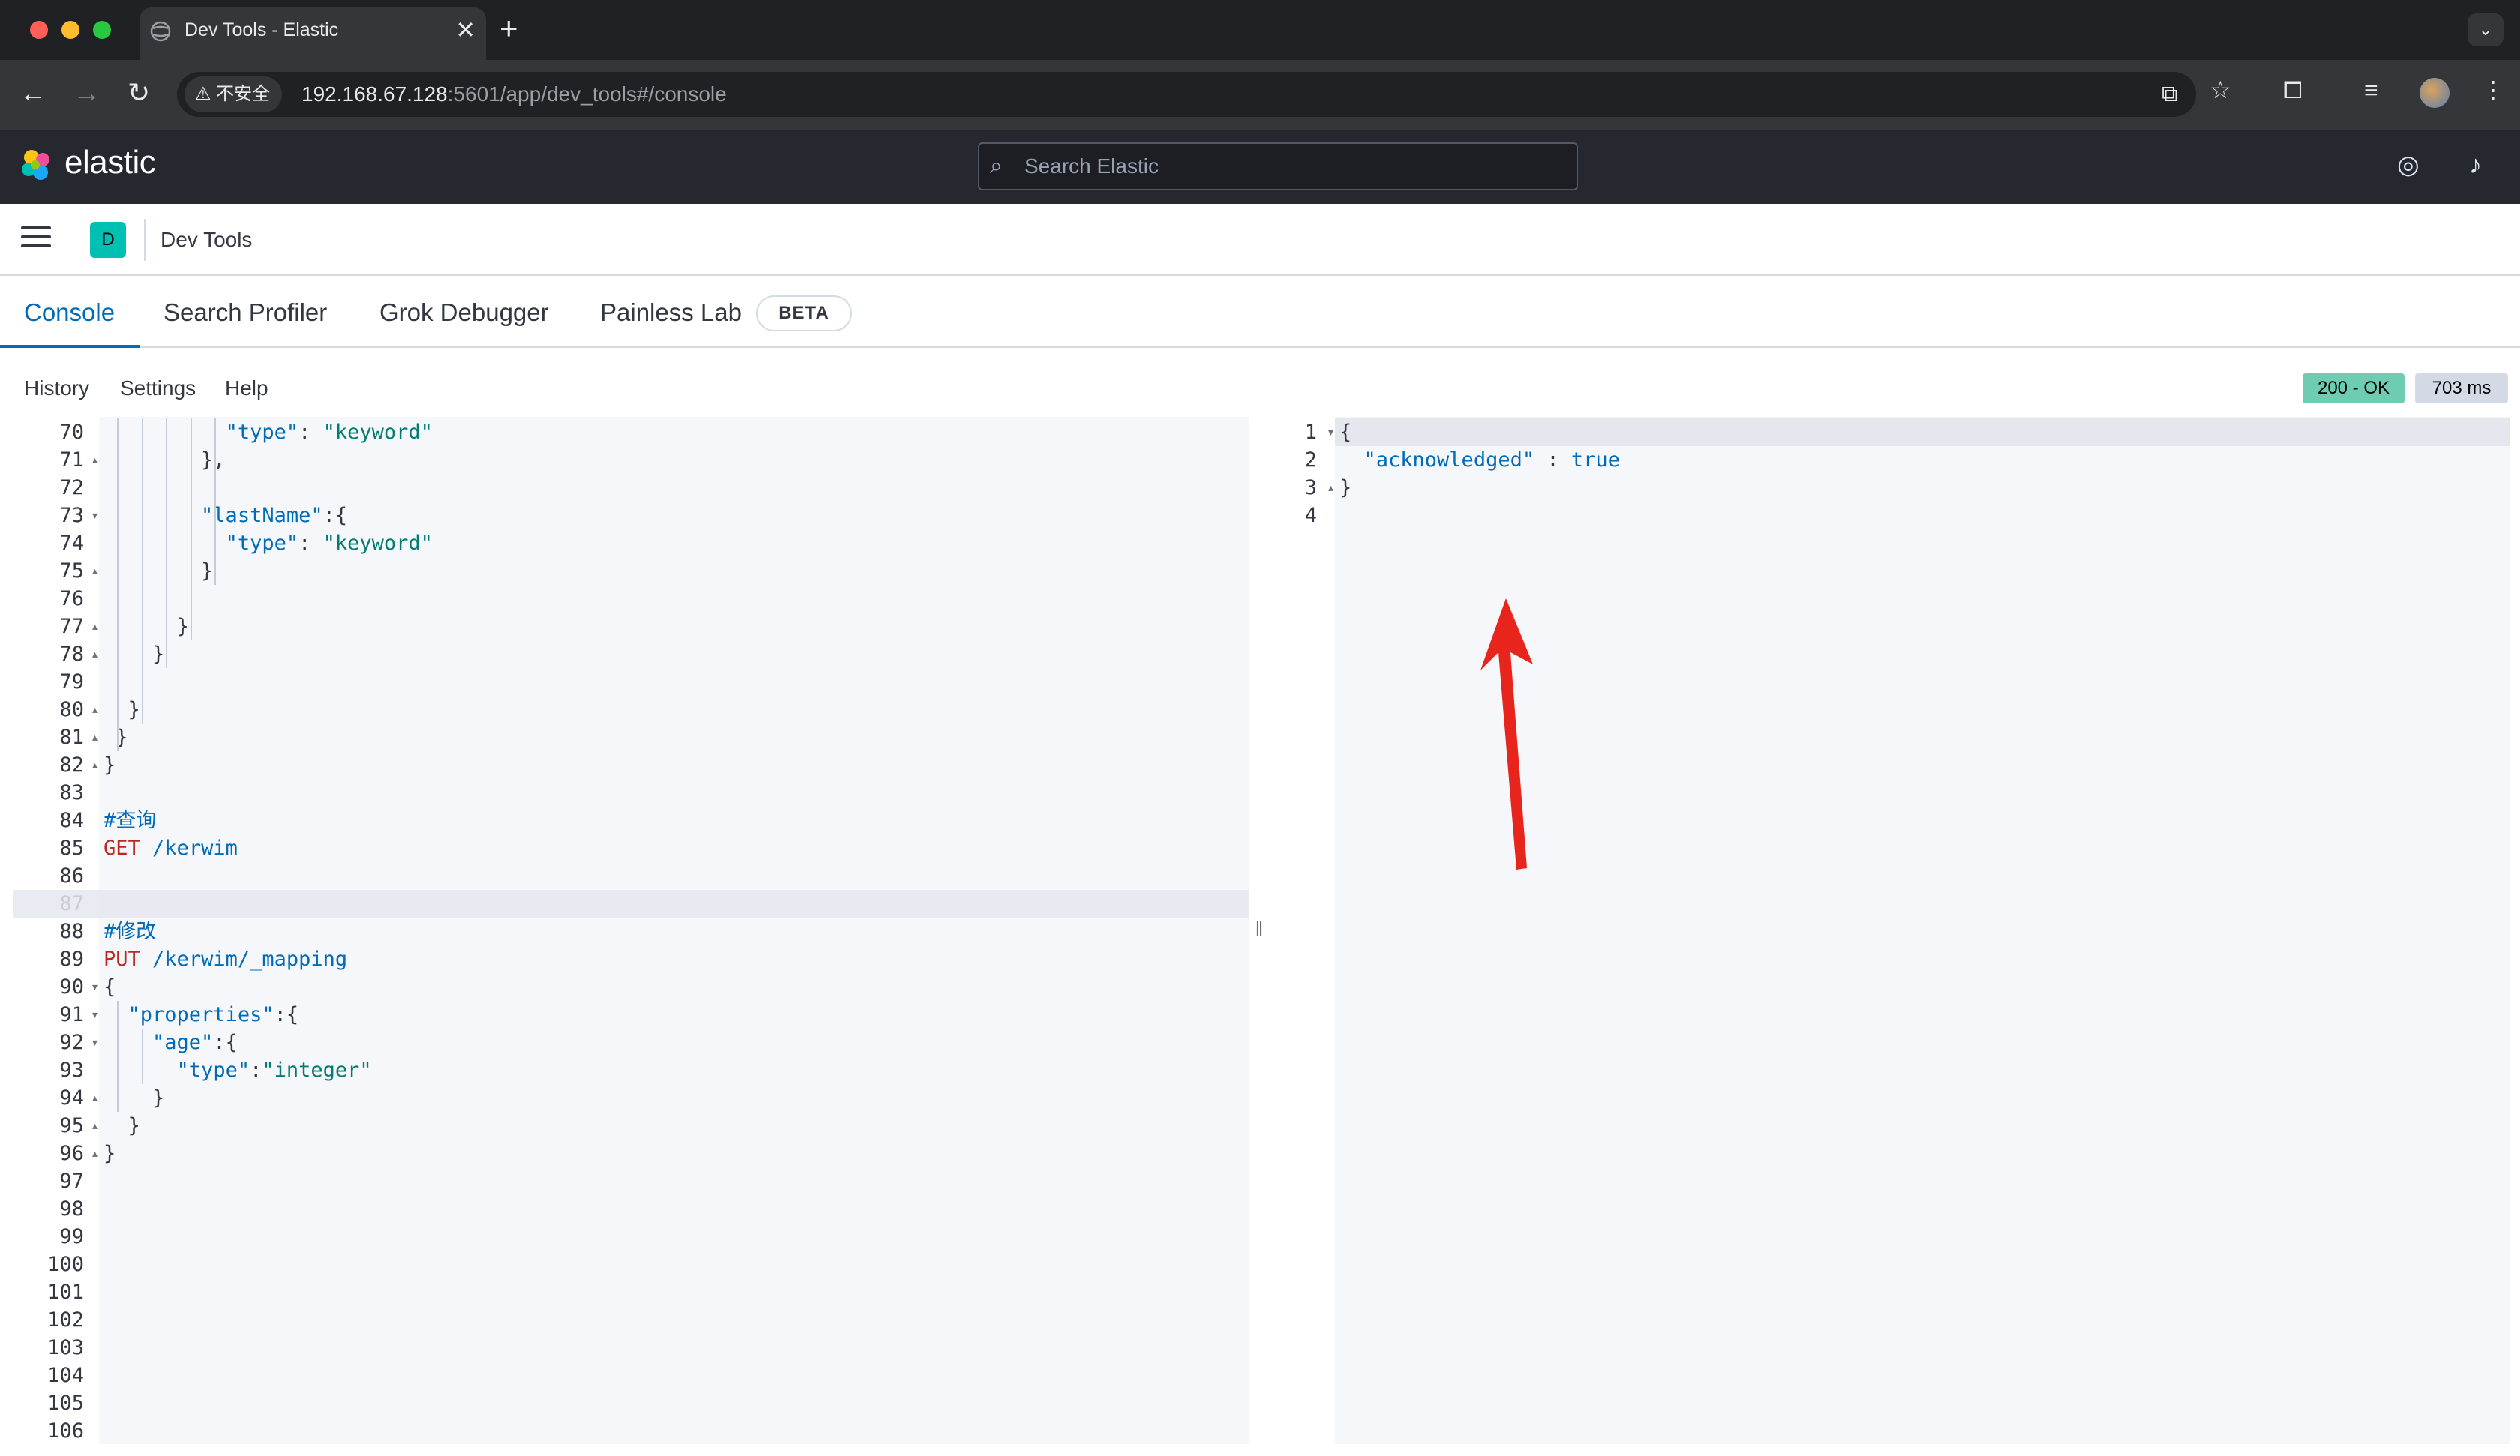  Describe the element at coordinates (245, 312) in the screenshot. I see `tab-search-profiler: Search Profiler` at that location.